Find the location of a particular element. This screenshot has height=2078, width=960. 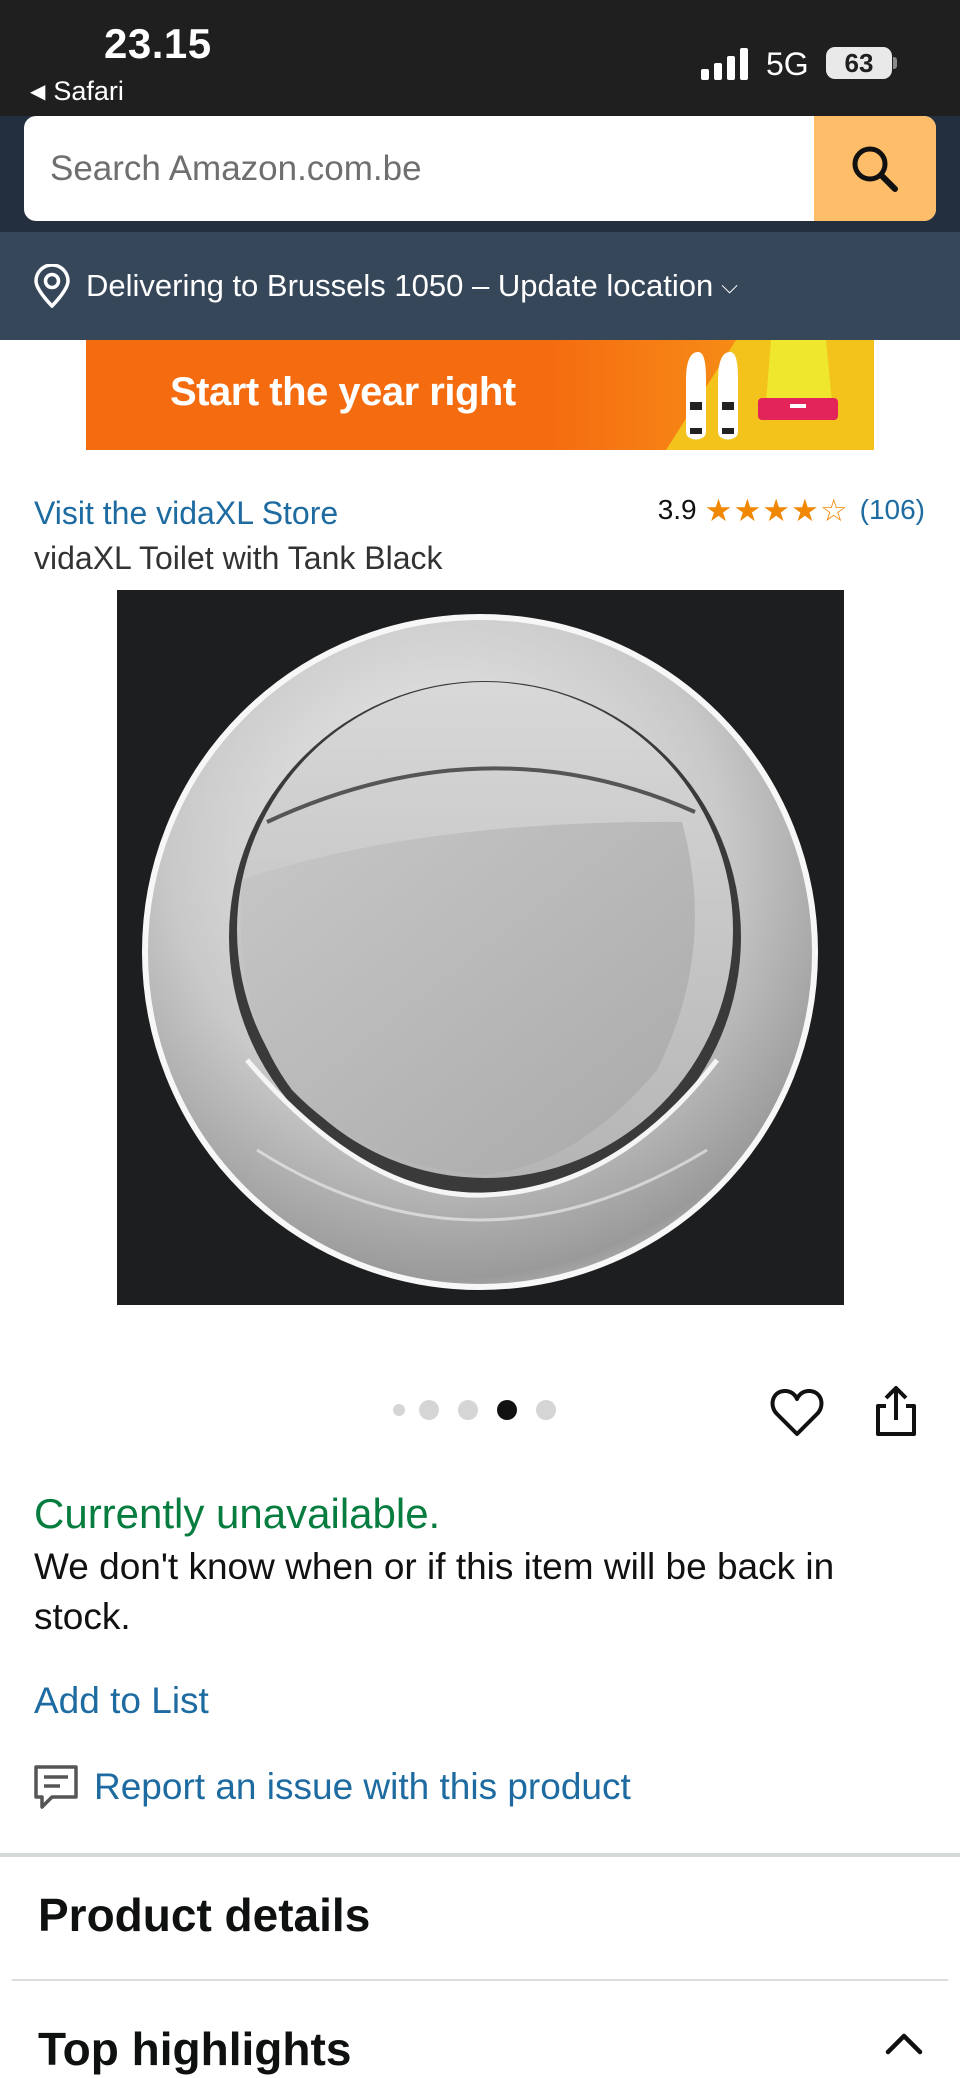

search-box is located at coordinates (480, 168).